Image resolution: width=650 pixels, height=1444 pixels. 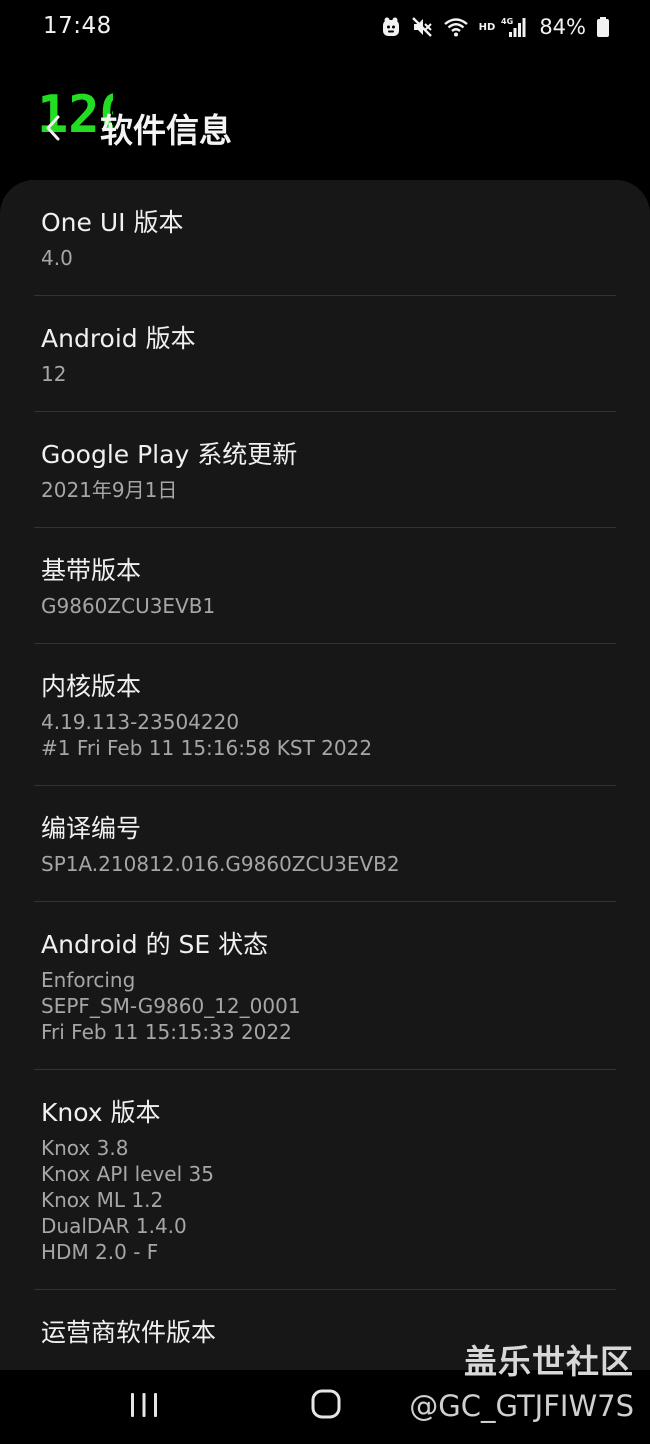 What do you see at coordinates (171, 1006) in the screenshot?
I see `item-value: SEPF_SM-G9860_12_0001` at bounding box center [171, 1006].